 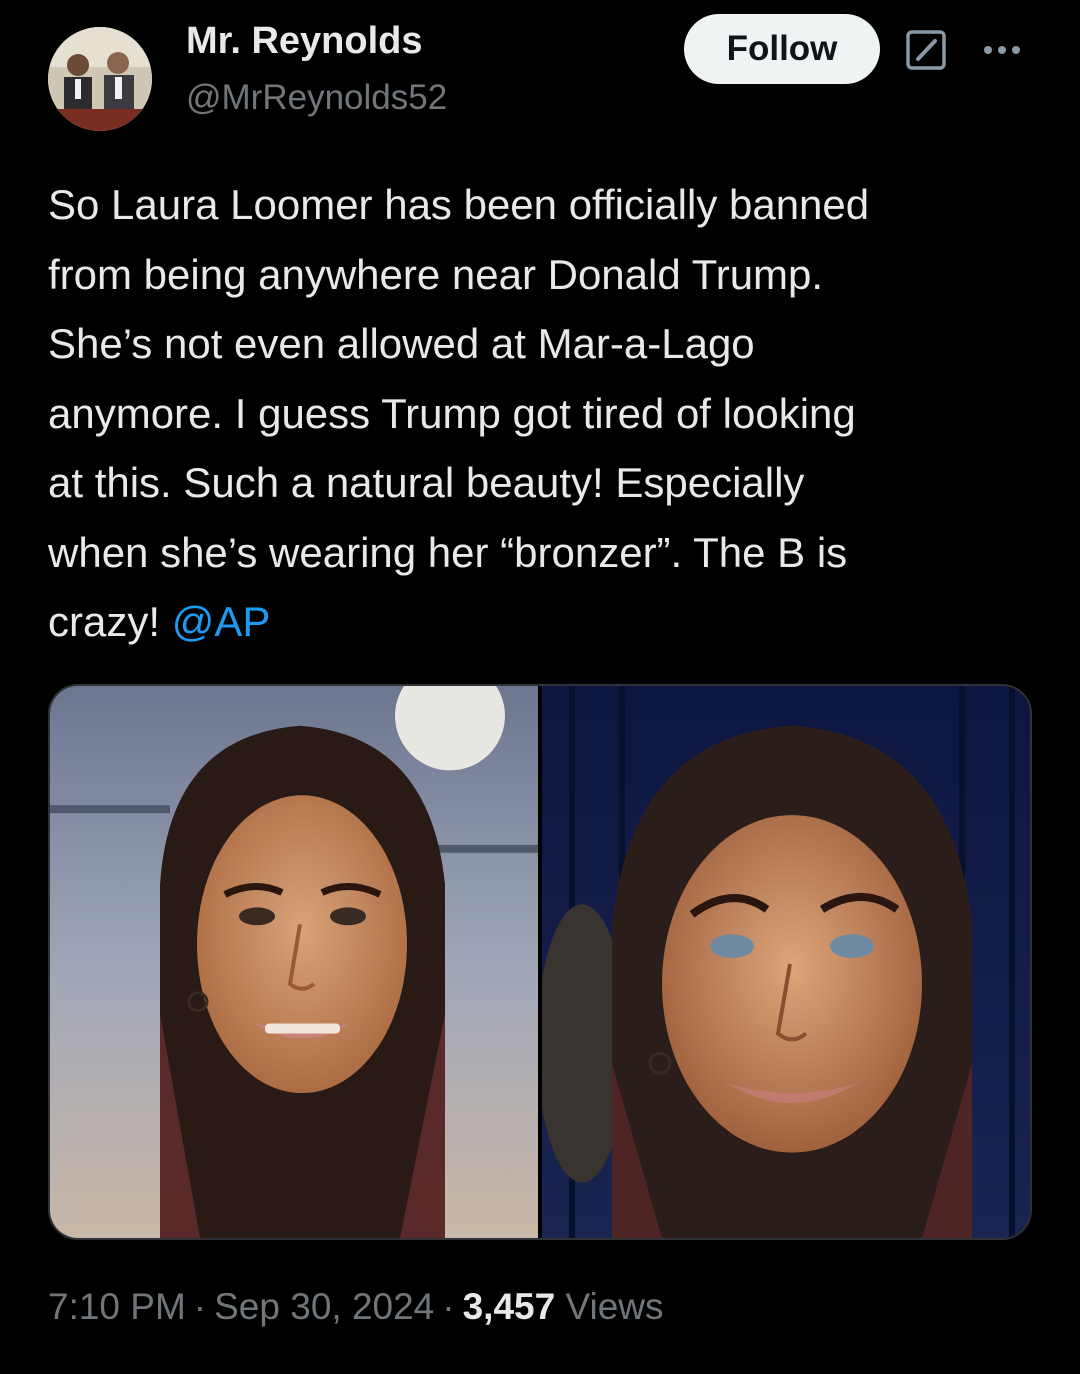 I want to click on avatar-photo, so click(x=100, y=79).